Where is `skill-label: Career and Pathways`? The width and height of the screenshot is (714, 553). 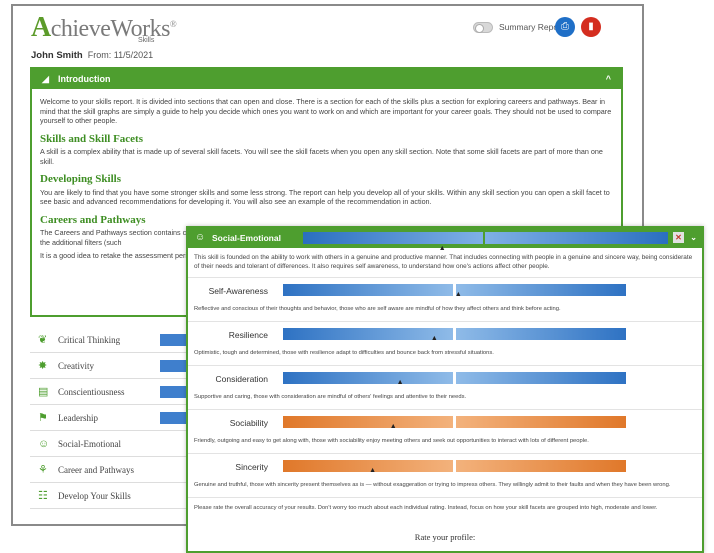 skill-label: Career and Pathways is located at coordinates (96, 470).